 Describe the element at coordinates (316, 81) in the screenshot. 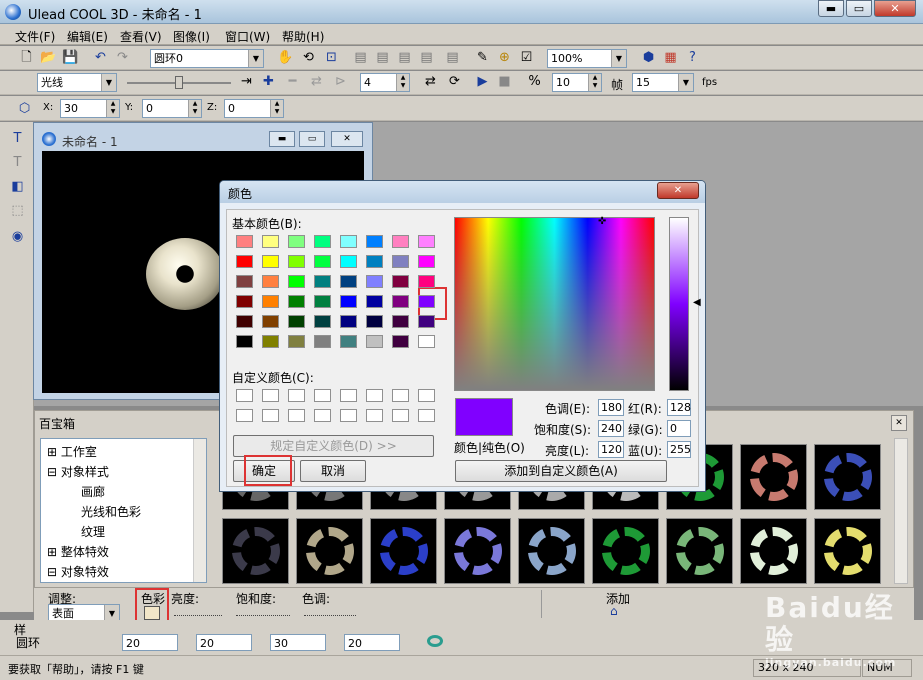

I see `key-frame-icon: ⇄` at that location.